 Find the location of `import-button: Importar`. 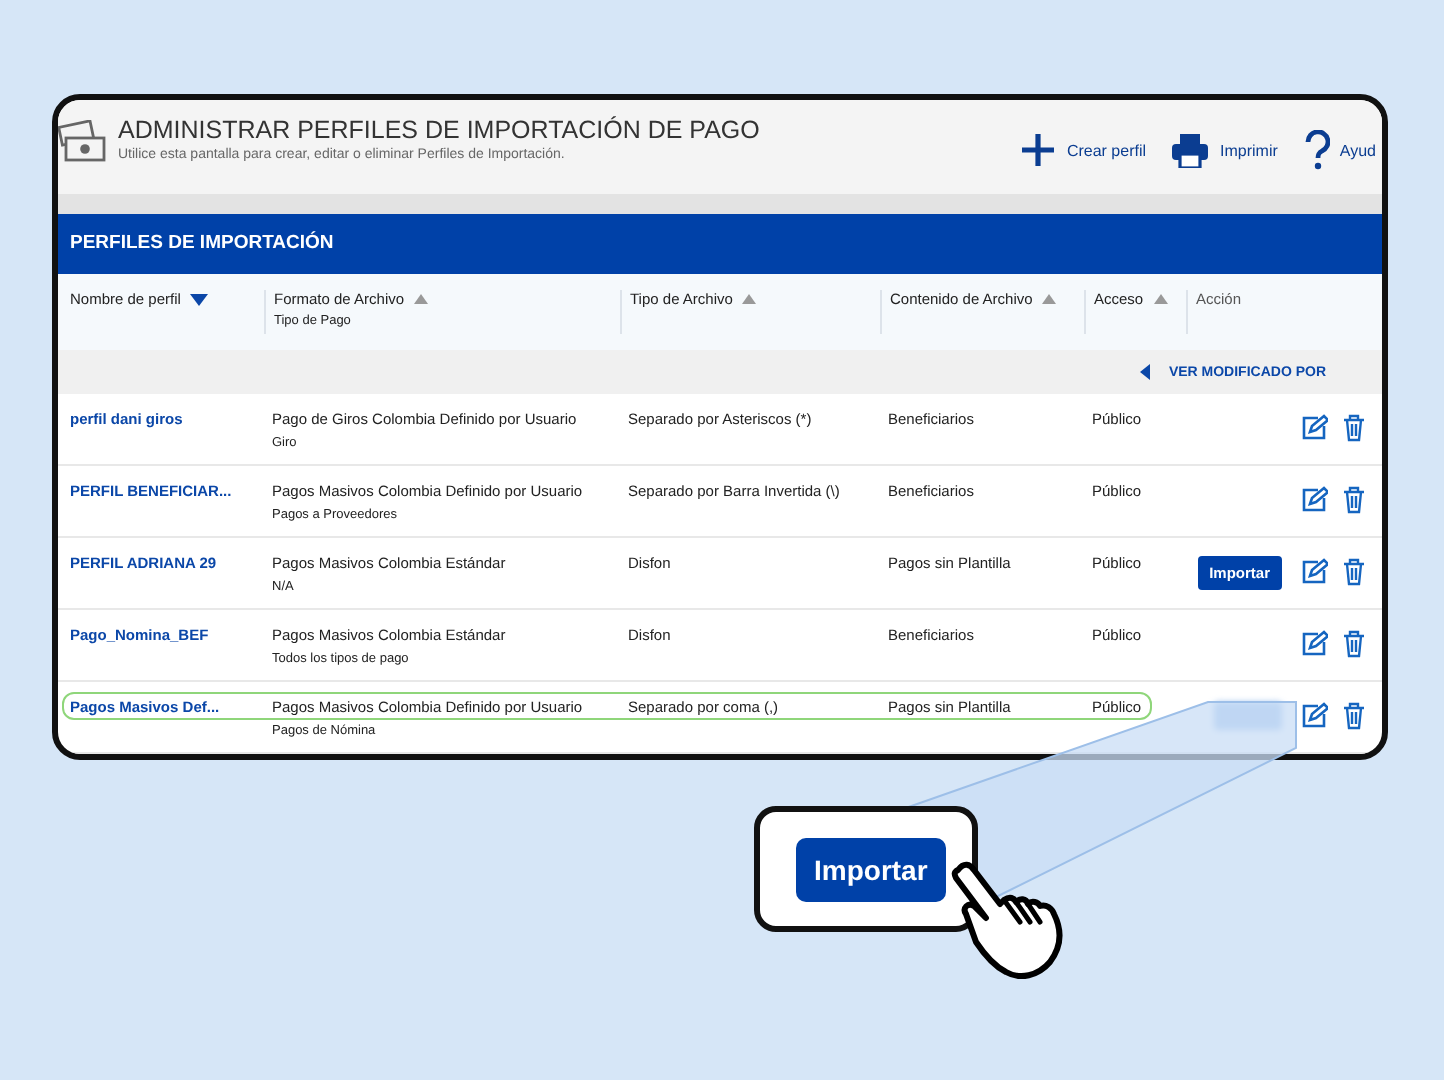

import-button: Importar is located at coordinates (871, 869).